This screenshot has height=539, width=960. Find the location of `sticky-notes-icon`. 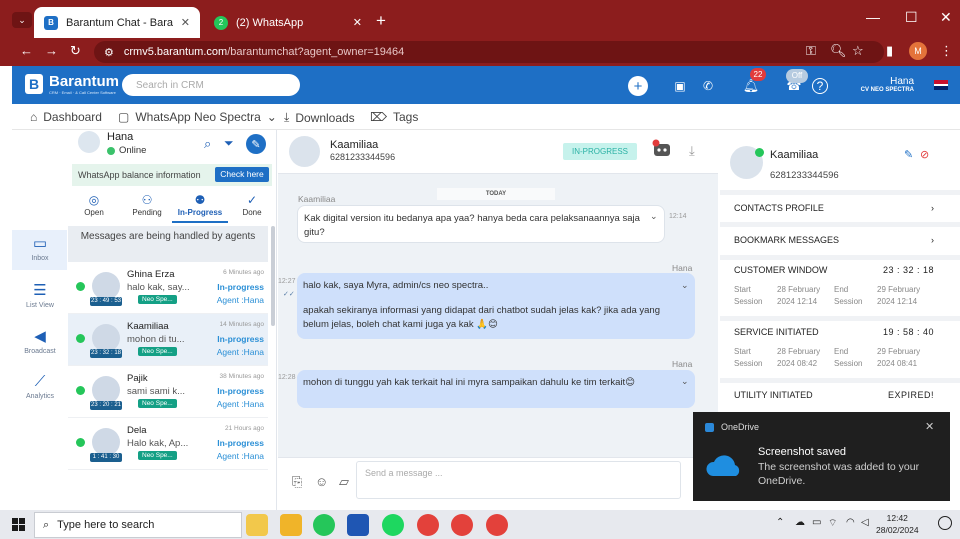

sticky-notes-icon is located at coordinates (257, 525).